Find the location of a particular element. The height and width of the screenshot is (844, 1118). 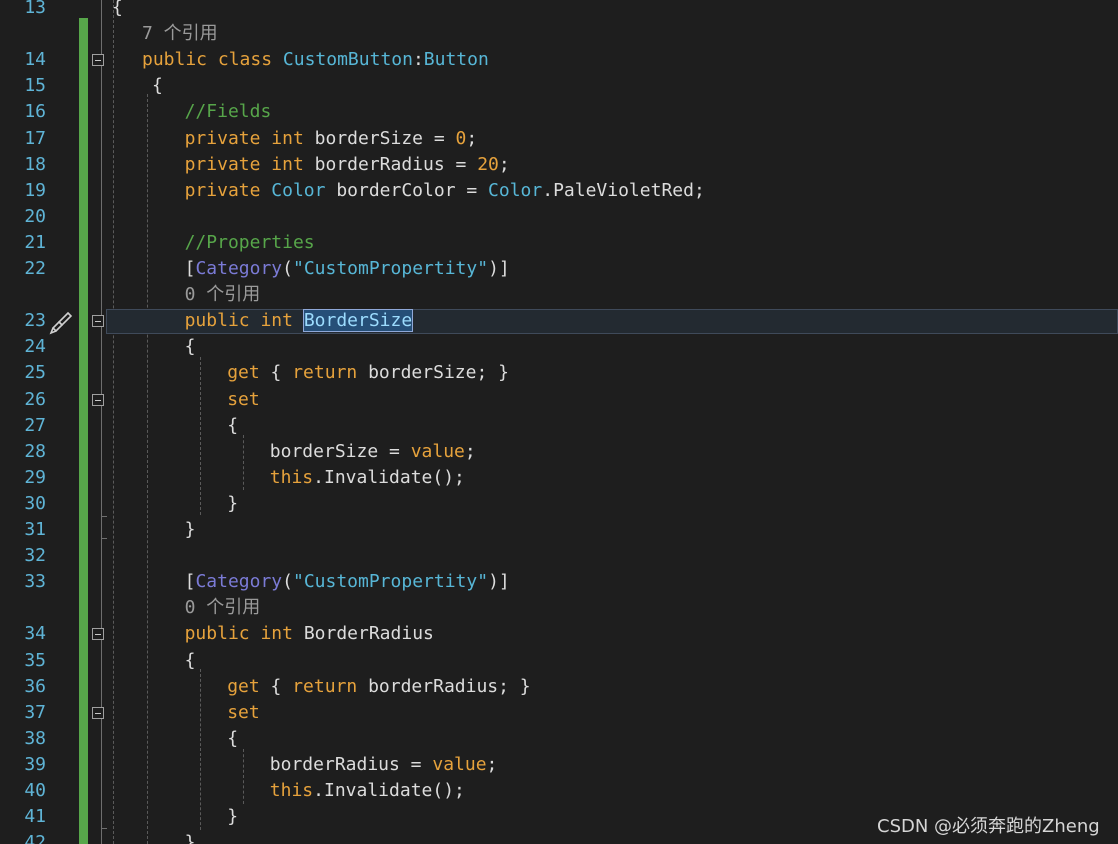

line-number: 32 is located at coordinates (35, 556).